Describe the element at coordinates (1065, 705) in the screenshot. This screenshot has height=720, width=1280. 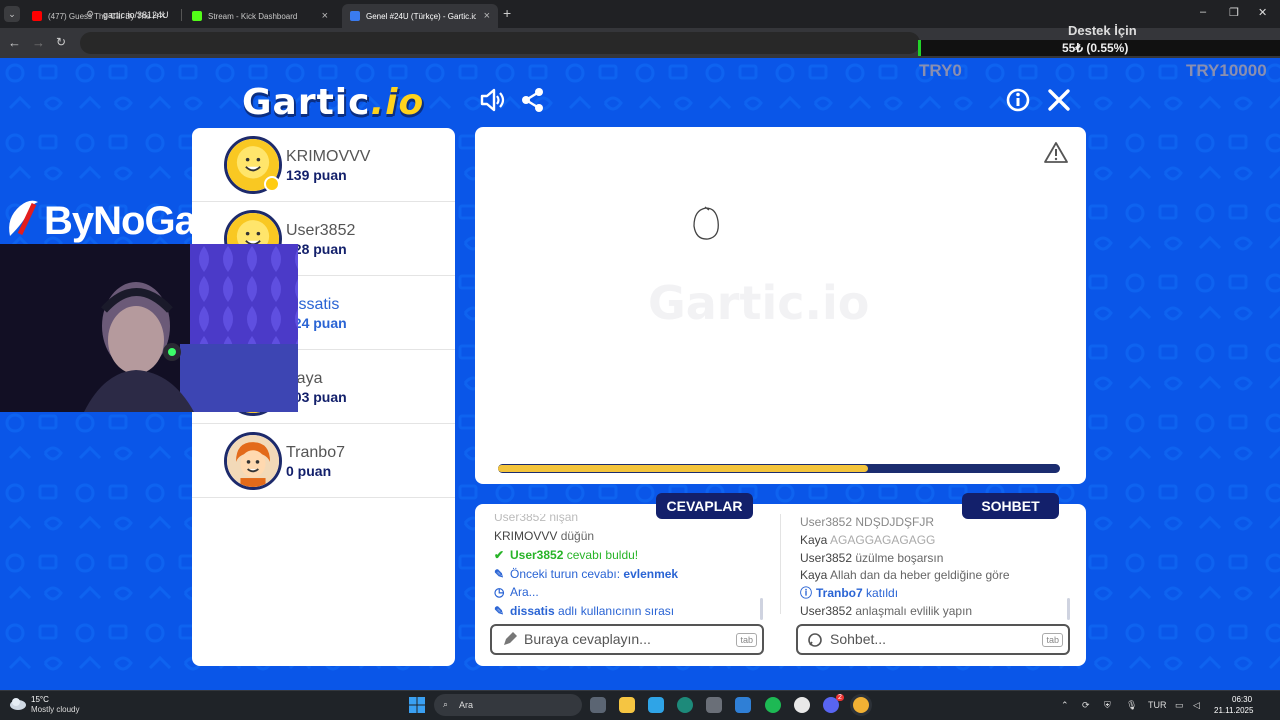
I see `chevron-up-icon: ⌃` at that location.